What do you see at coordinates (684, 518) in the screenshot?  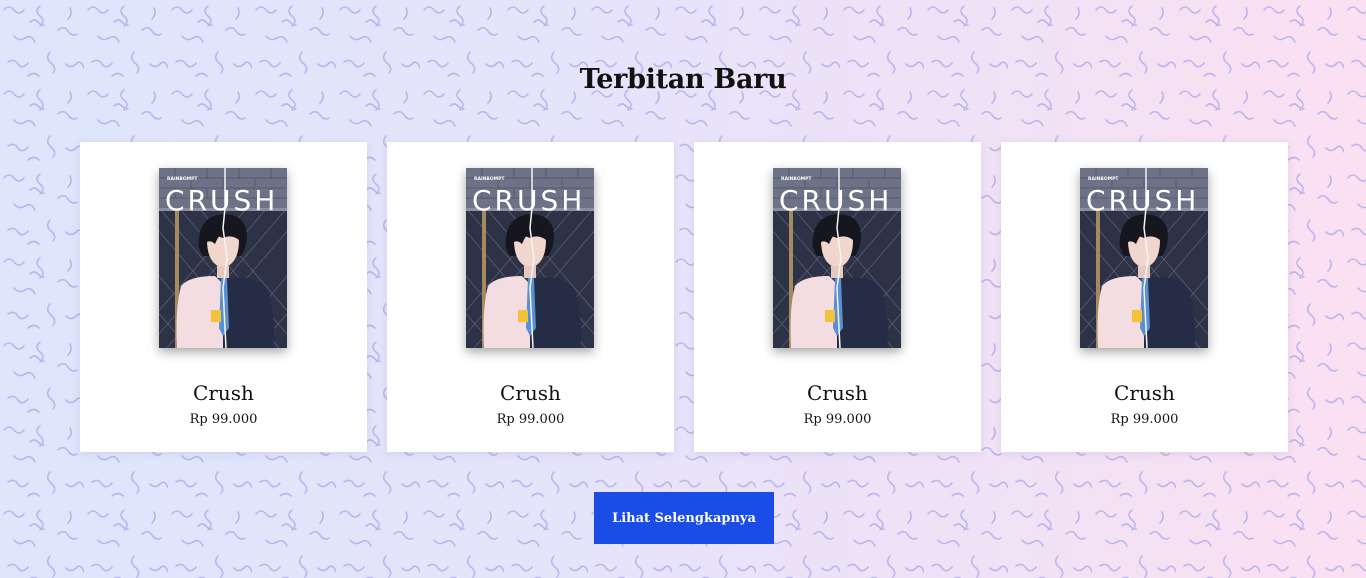 I see `see-more-button: Lihat Selengkapnya` at bounding box center [684, 518].